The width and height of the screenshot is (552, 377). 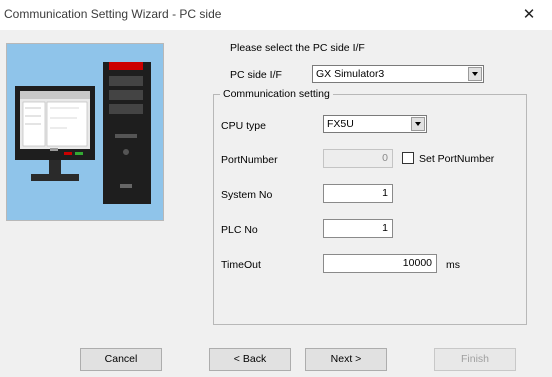 What do you see at coordinates (297, 48) in the screenshot?
I see `prompt-text: Please select the PC side I/F` at bounding box center [297, 48].